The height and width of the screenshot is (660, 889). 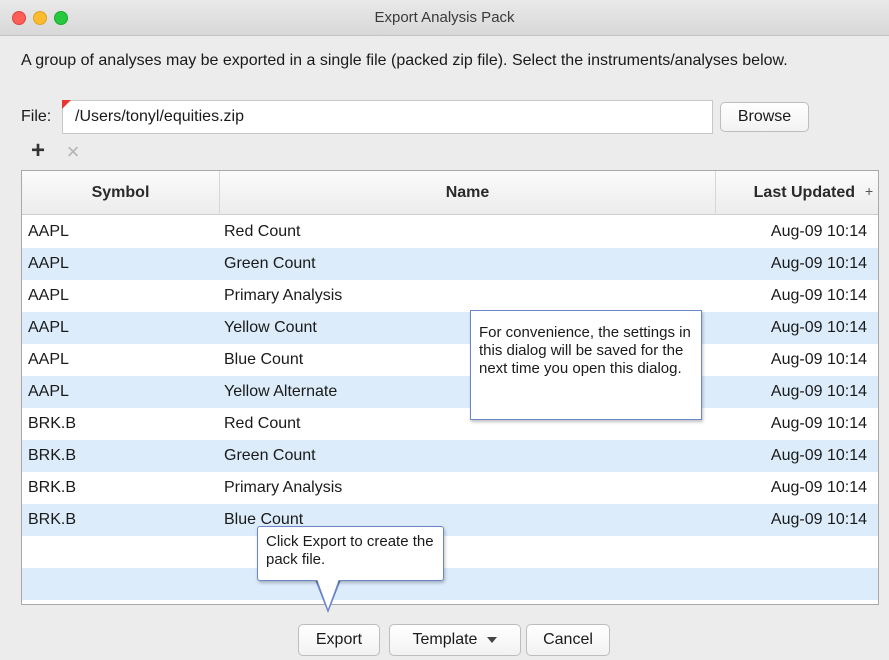 What do you see at coordinates (568, 640) in the screenshot?
I see `cancel-button: Cancel` at bounding box center [568, 640].